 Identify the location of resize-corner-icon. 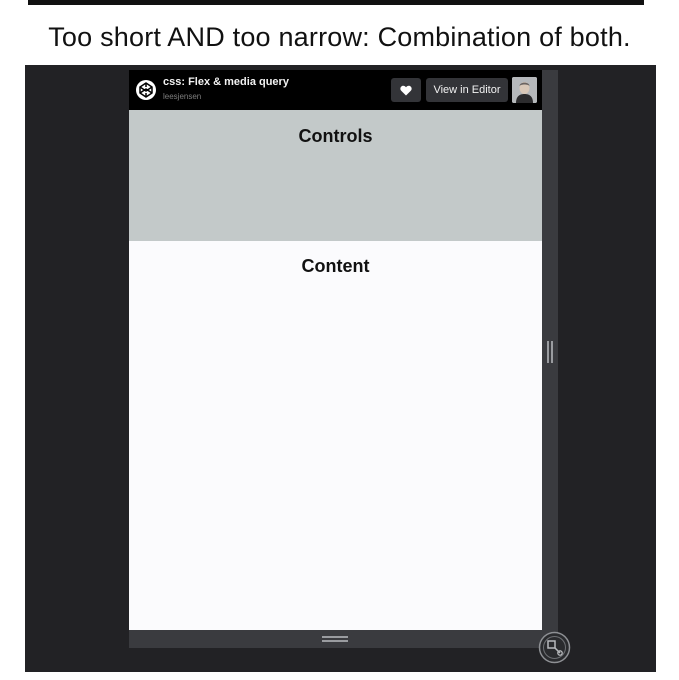
(554, 647).